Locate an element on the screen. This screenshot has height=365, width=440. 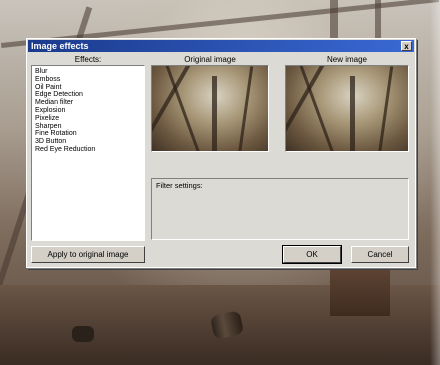
dialog-title: Image effects is located at coordinates (60, 46).